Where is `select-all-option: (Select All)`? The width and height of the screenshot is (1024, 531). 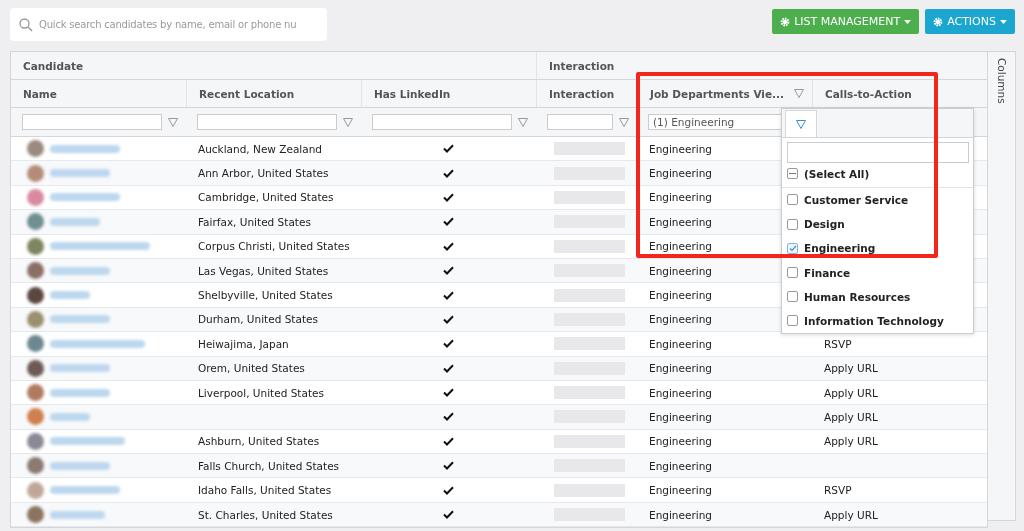
select-all-option: (Select All) is located at coordinates (877, 176).